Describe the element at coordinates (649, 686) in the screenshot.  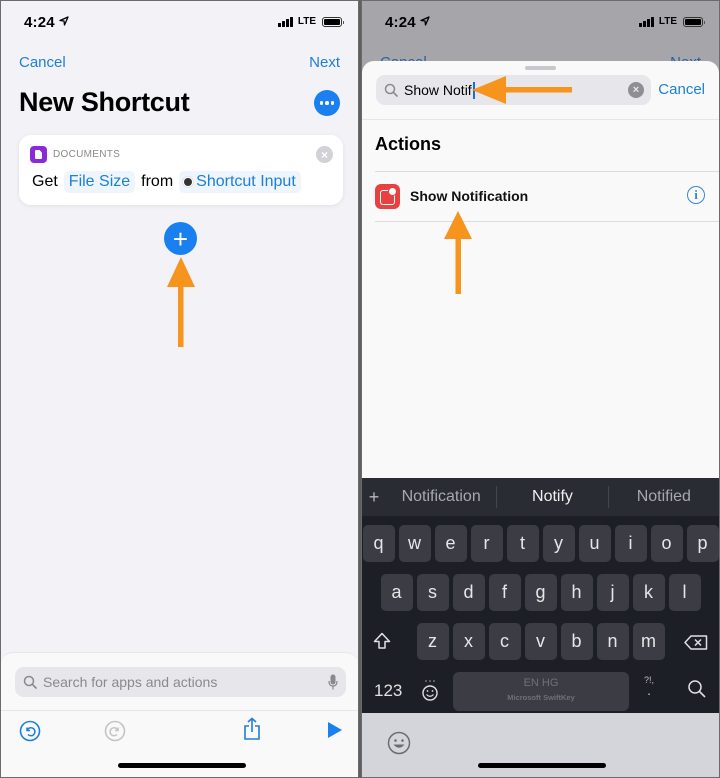
I see `punctuation-key: ?!,.` at that location.